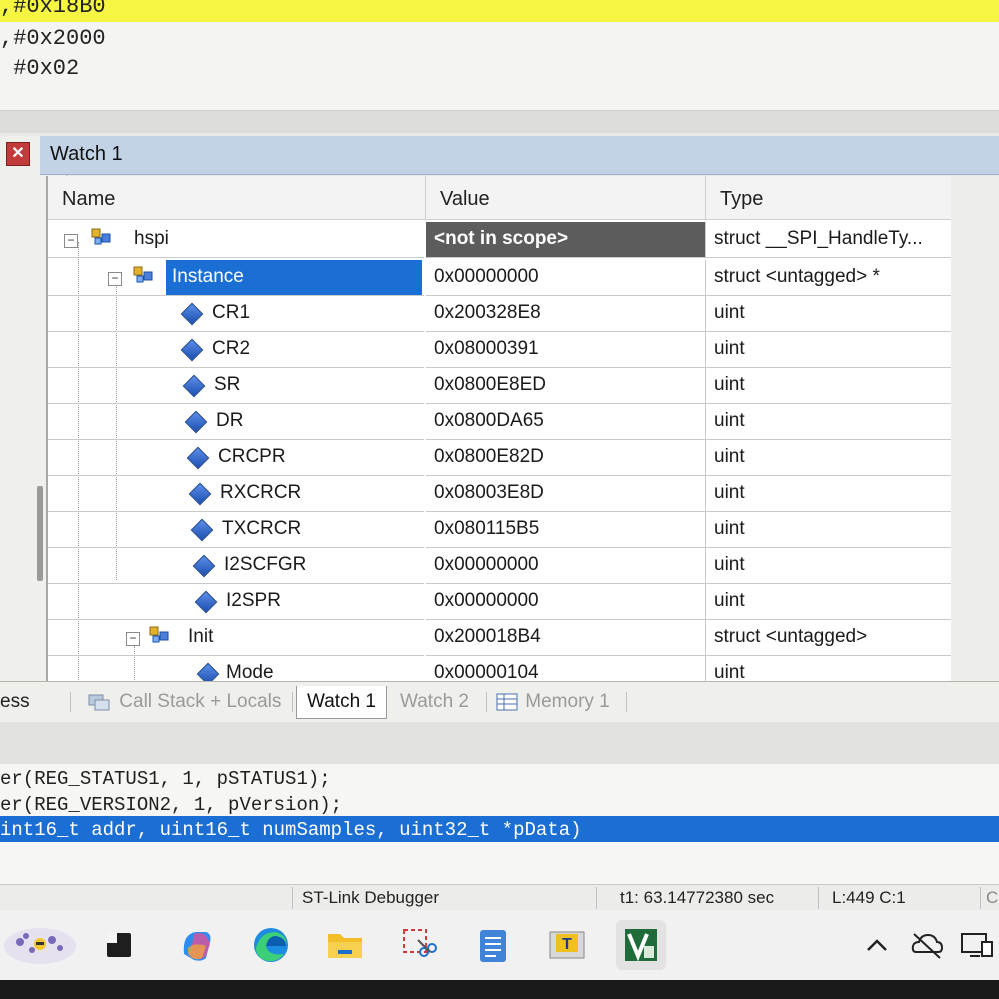 This screenshot has width=999, height=999. I want to click on watch-row-sr: SR 0x0800E8ED uint, so click(500, 386).